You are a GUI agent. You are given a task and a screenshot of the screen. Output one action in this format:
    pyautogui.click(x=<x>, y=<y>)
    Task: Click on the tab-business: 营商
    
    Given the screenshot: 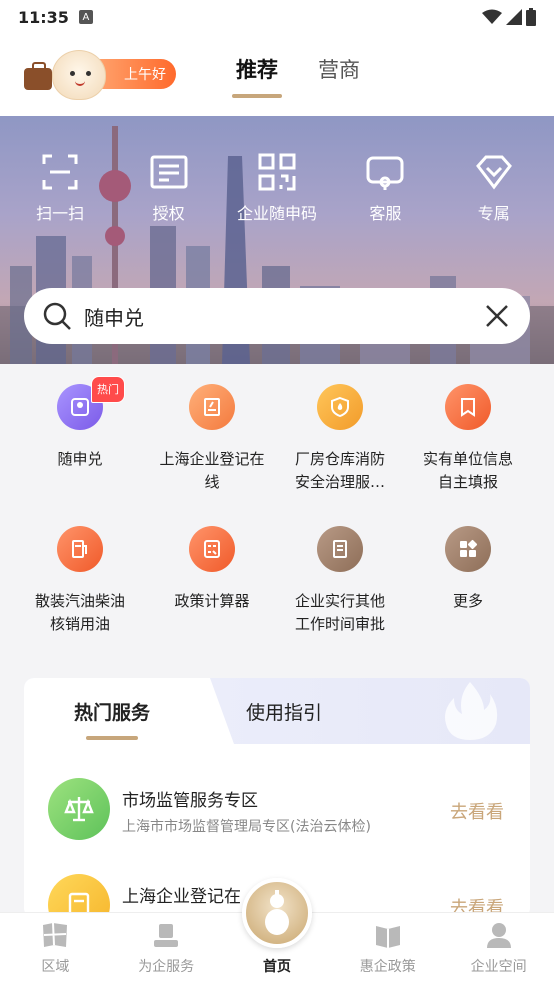 What is the action you would take?
    pyautogui.click(x=339, y=76)
    